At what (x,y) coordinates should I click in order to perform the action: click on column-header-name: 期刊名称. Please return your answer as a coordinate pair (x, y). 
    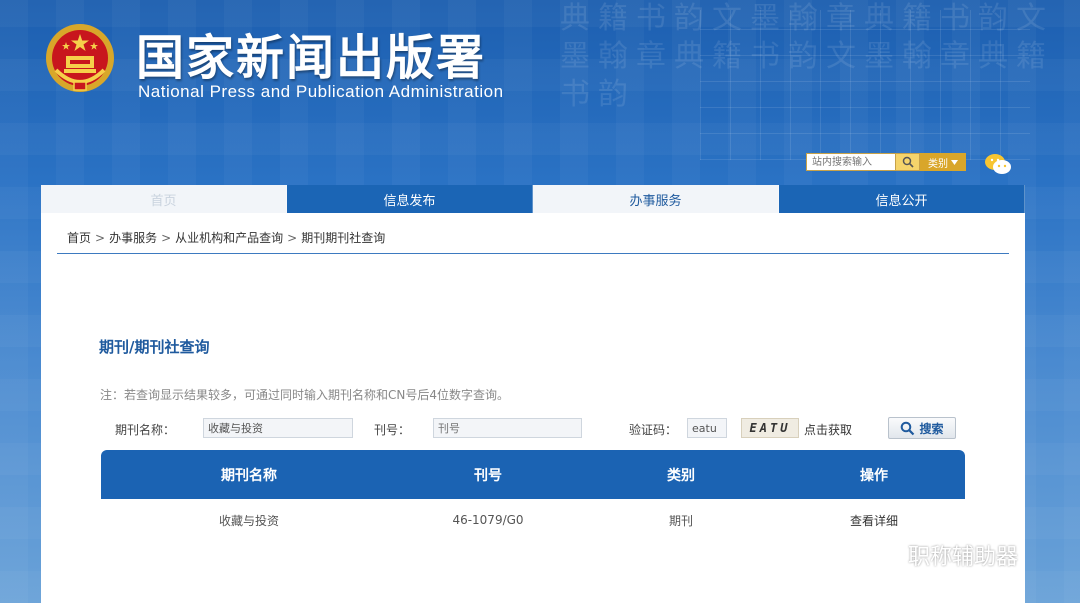
    Looking at the image, I should click on (249, 475).